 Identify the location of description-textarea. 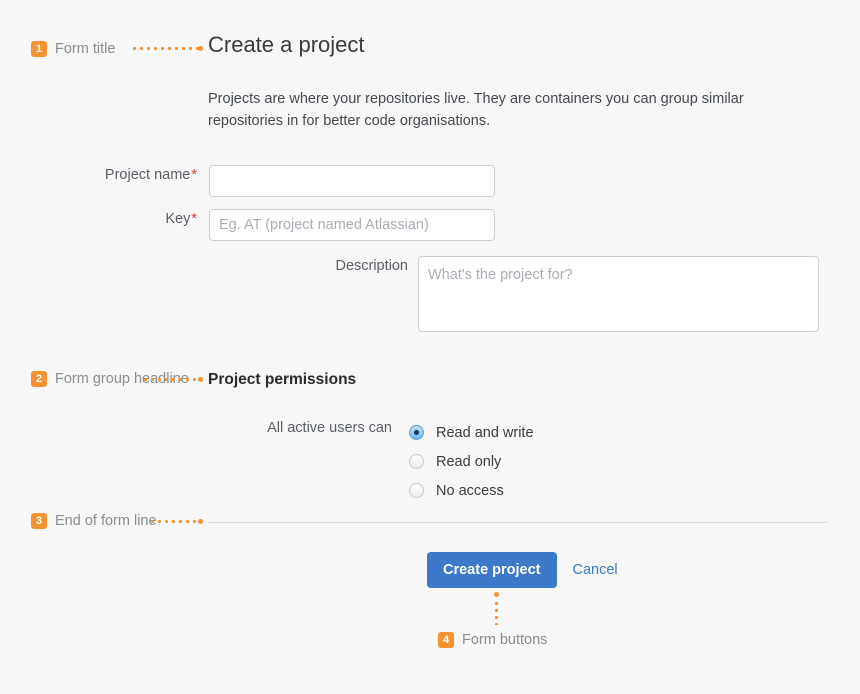
(618, 294).